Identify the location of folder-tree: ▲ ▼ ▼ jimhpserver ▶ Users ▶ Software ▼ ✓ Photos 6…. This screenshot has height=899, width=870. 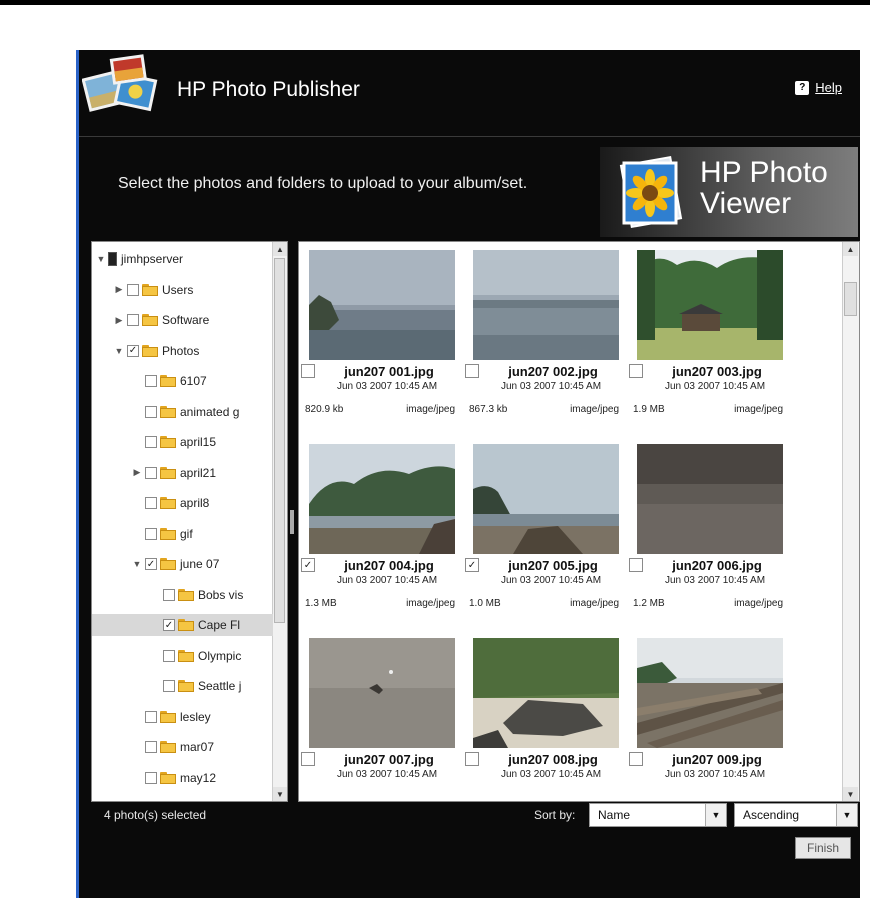
(189, 521).